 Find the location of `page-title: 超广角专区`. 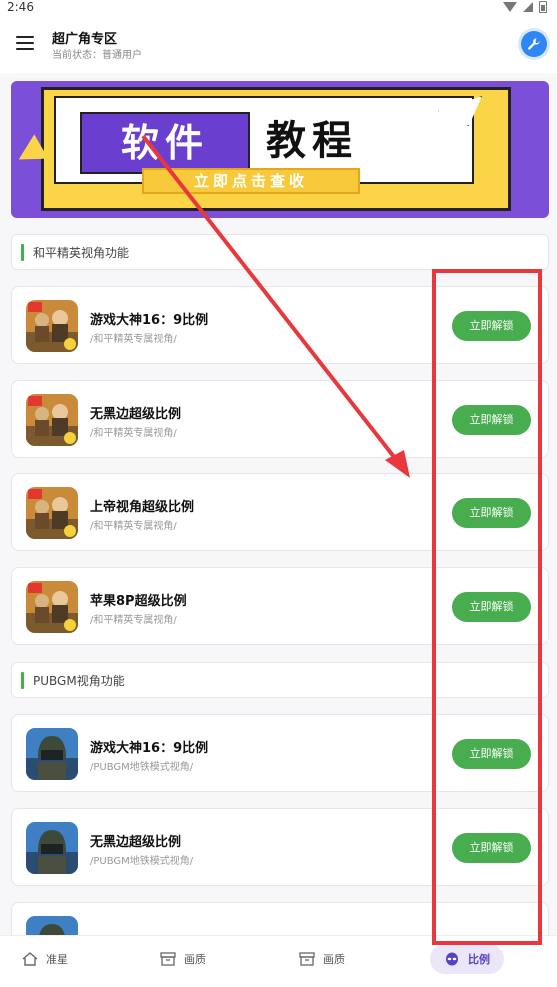

page-title: 超广角专区 is located at coordinates (85, 39).